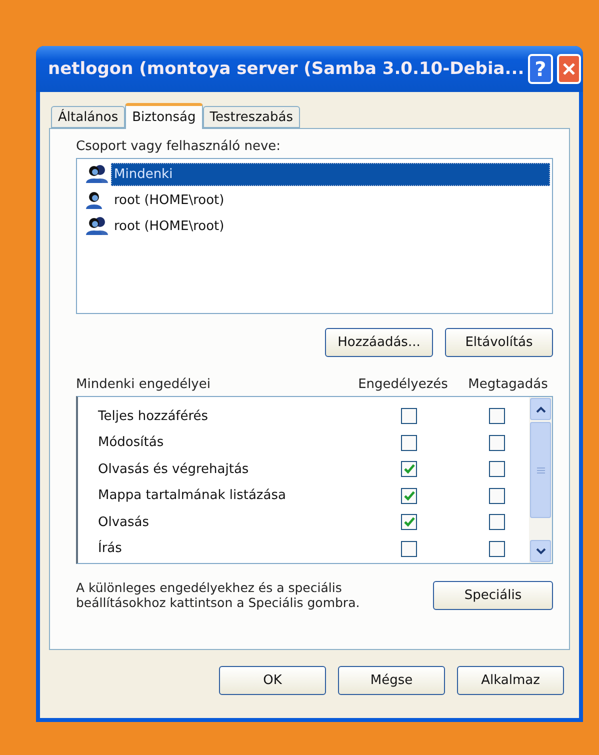  I want to click on permission-name: Módosítás, so click(131, 442).